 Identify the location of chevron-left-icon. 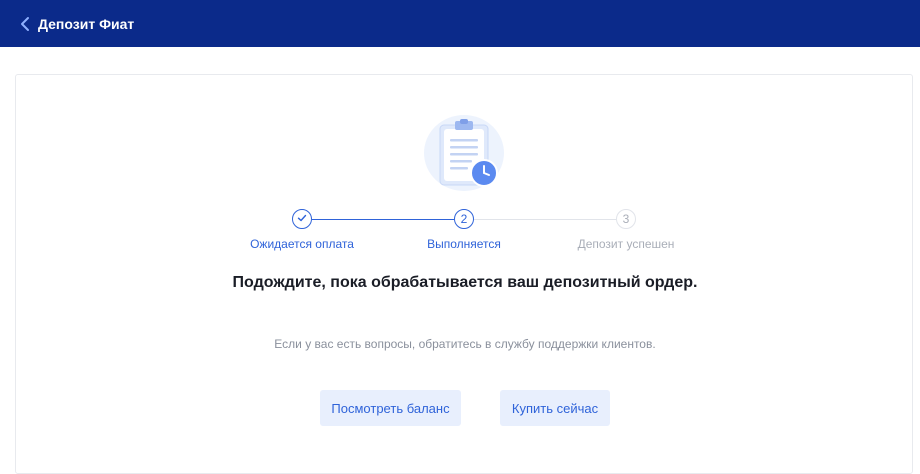
(25, 24).